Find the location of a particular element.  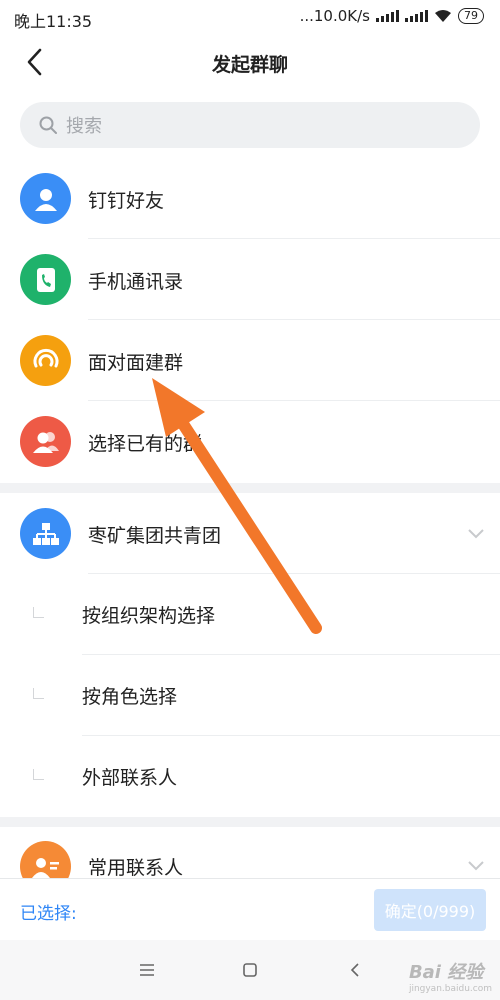

list-item-dingtalk-friends: 钉钉好友 is located at coordinates (250, 198).